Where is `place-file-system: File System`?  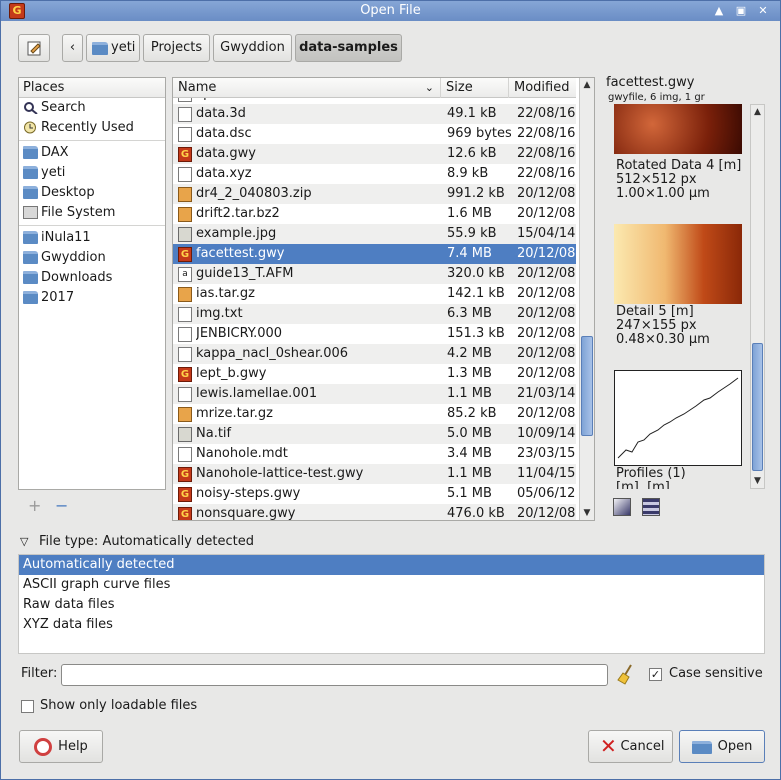 place-file-system: File System is located at coordinates (92, 213).